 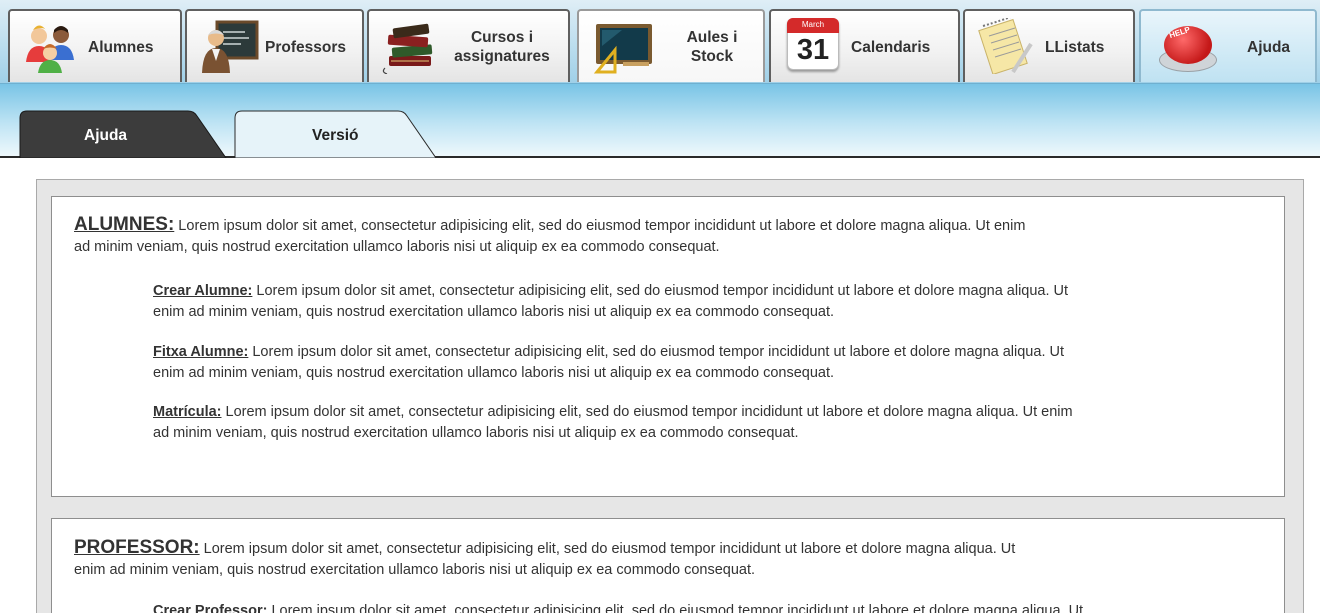 What do you see at coordinates (712, 37) in the screenshot?
I see `nav-tab-label-line1: Aules i` at bounding box center [712, 37].